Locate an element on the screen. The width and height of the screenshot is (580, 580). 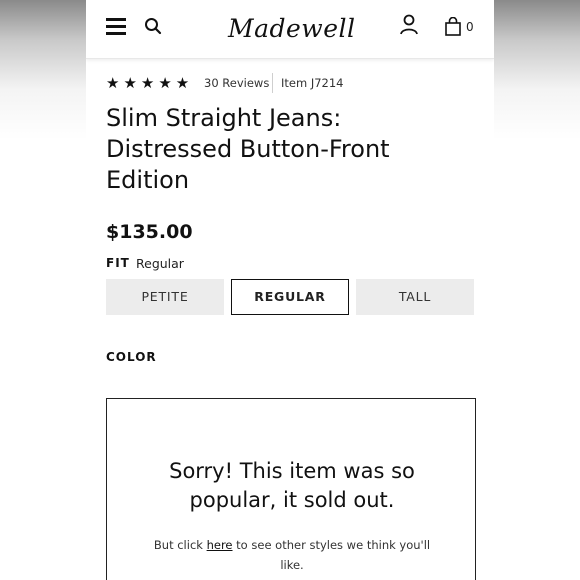
fit-option-regular: REGULAR is located at coordinates (290, 297).